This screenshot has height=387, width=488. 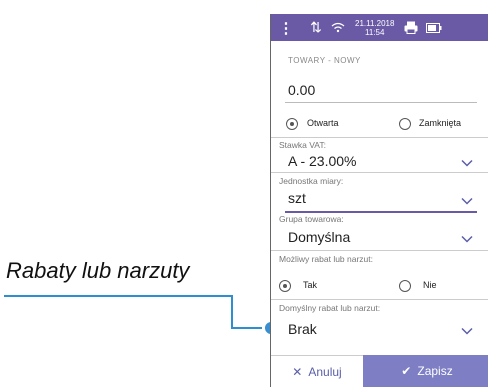 What do you see at coordinates (405, 124) in the screenshot?
I see `radio-zamknieta` at bounding box center [405, 124].